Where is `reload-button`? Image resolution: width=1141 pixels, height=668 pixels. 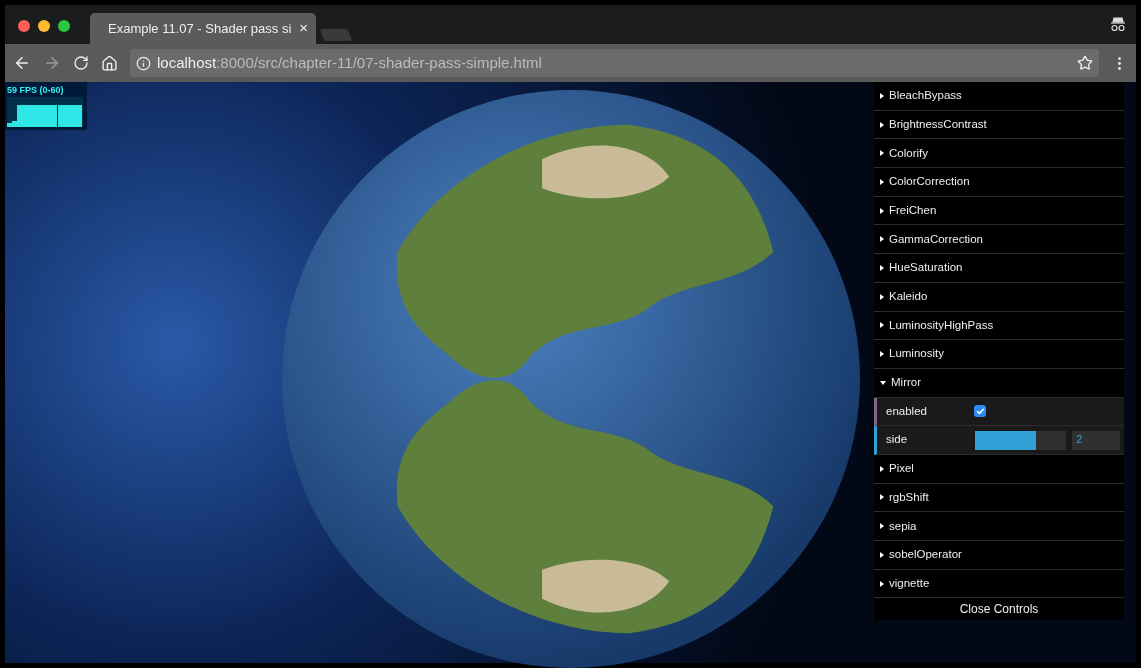
reload-button is located at coordinates (81, 63).